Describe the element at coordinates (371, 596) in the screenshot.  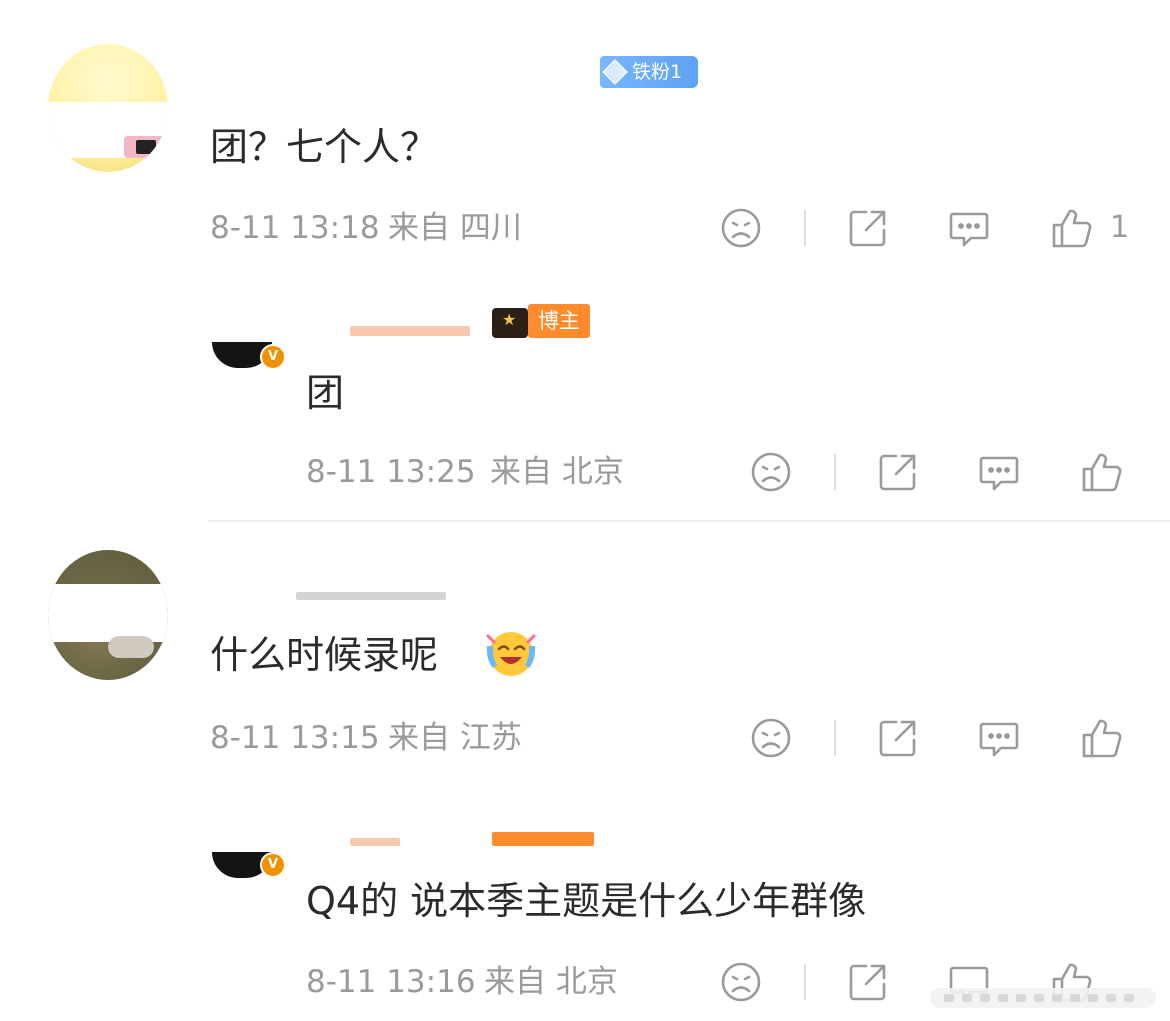
I see `commenter-name-fragment` at that location.